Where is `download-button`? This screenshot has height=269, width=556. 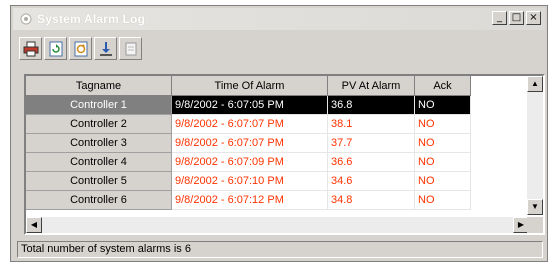
download-button is located at coordinates (105, 48).